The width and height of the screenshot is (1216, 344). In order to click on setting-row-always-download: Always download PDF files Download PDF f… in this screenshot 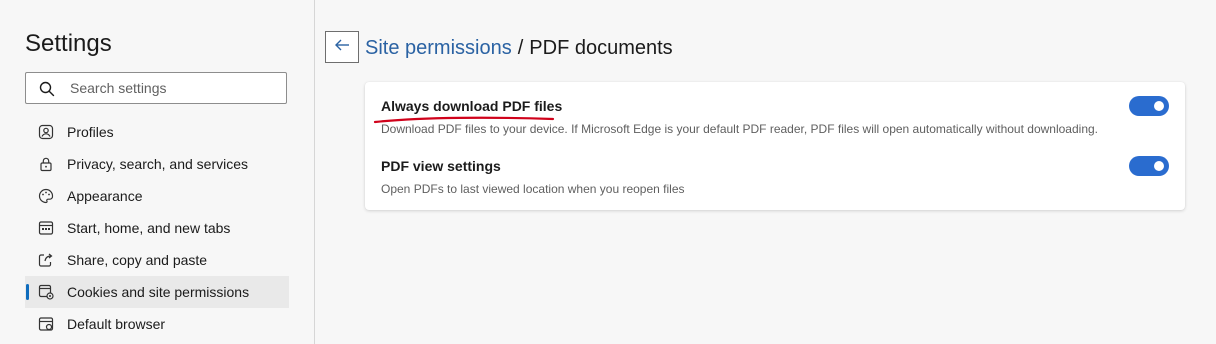, I will do `click(771, 127)`.